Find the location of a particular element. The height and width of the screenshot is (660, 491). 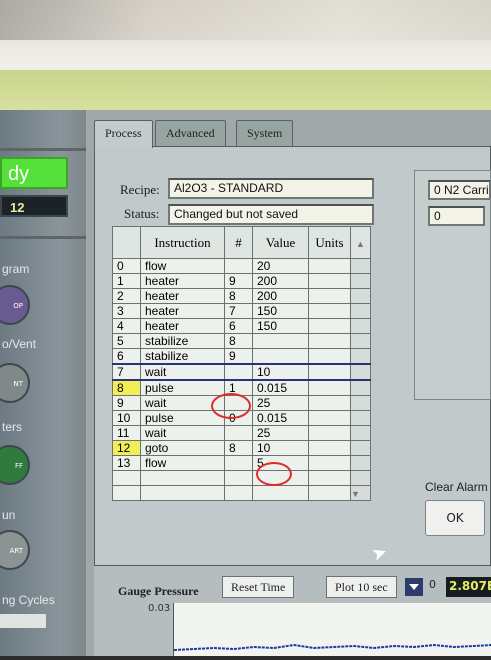

table-row: 2 heater 8 200 is located at coordinates (241, 296).